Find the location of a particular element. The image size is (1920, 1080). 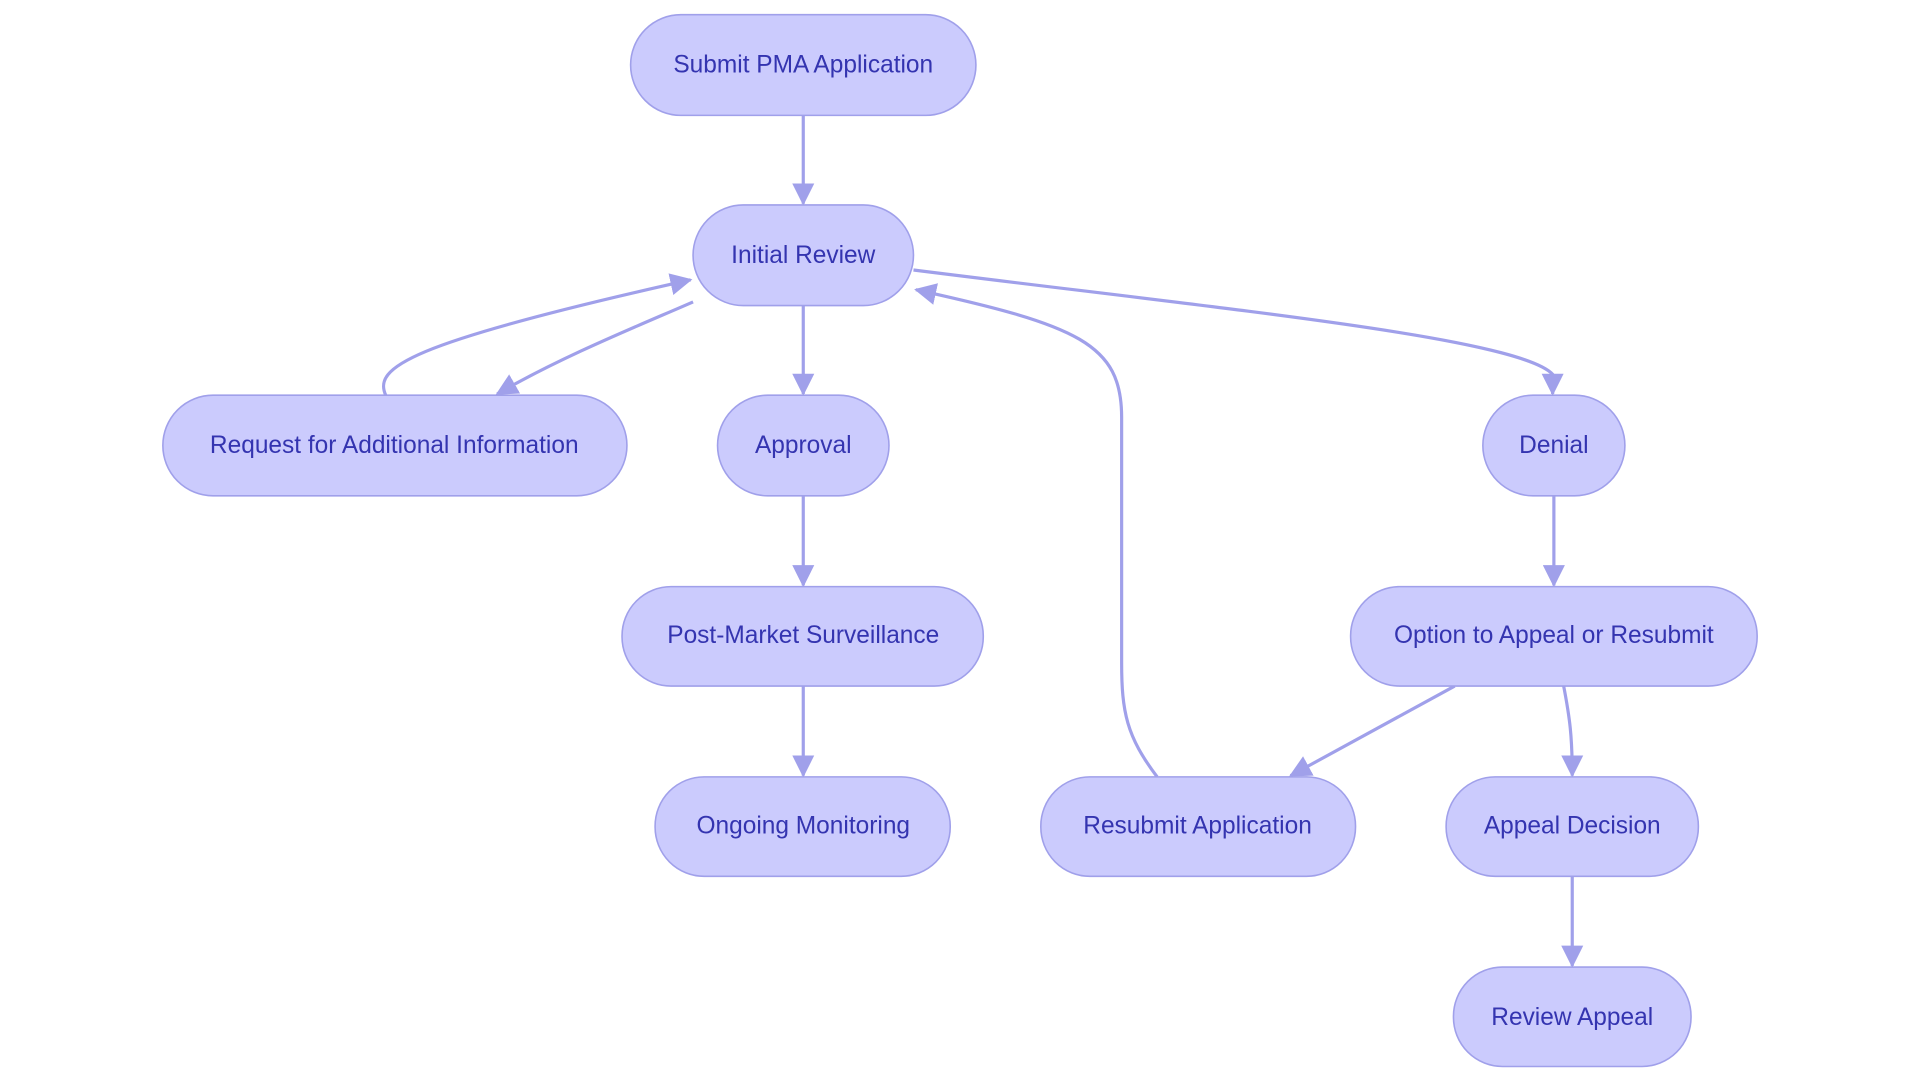

edge-request-info-to-initial-review is located at coordinates (537, 334).